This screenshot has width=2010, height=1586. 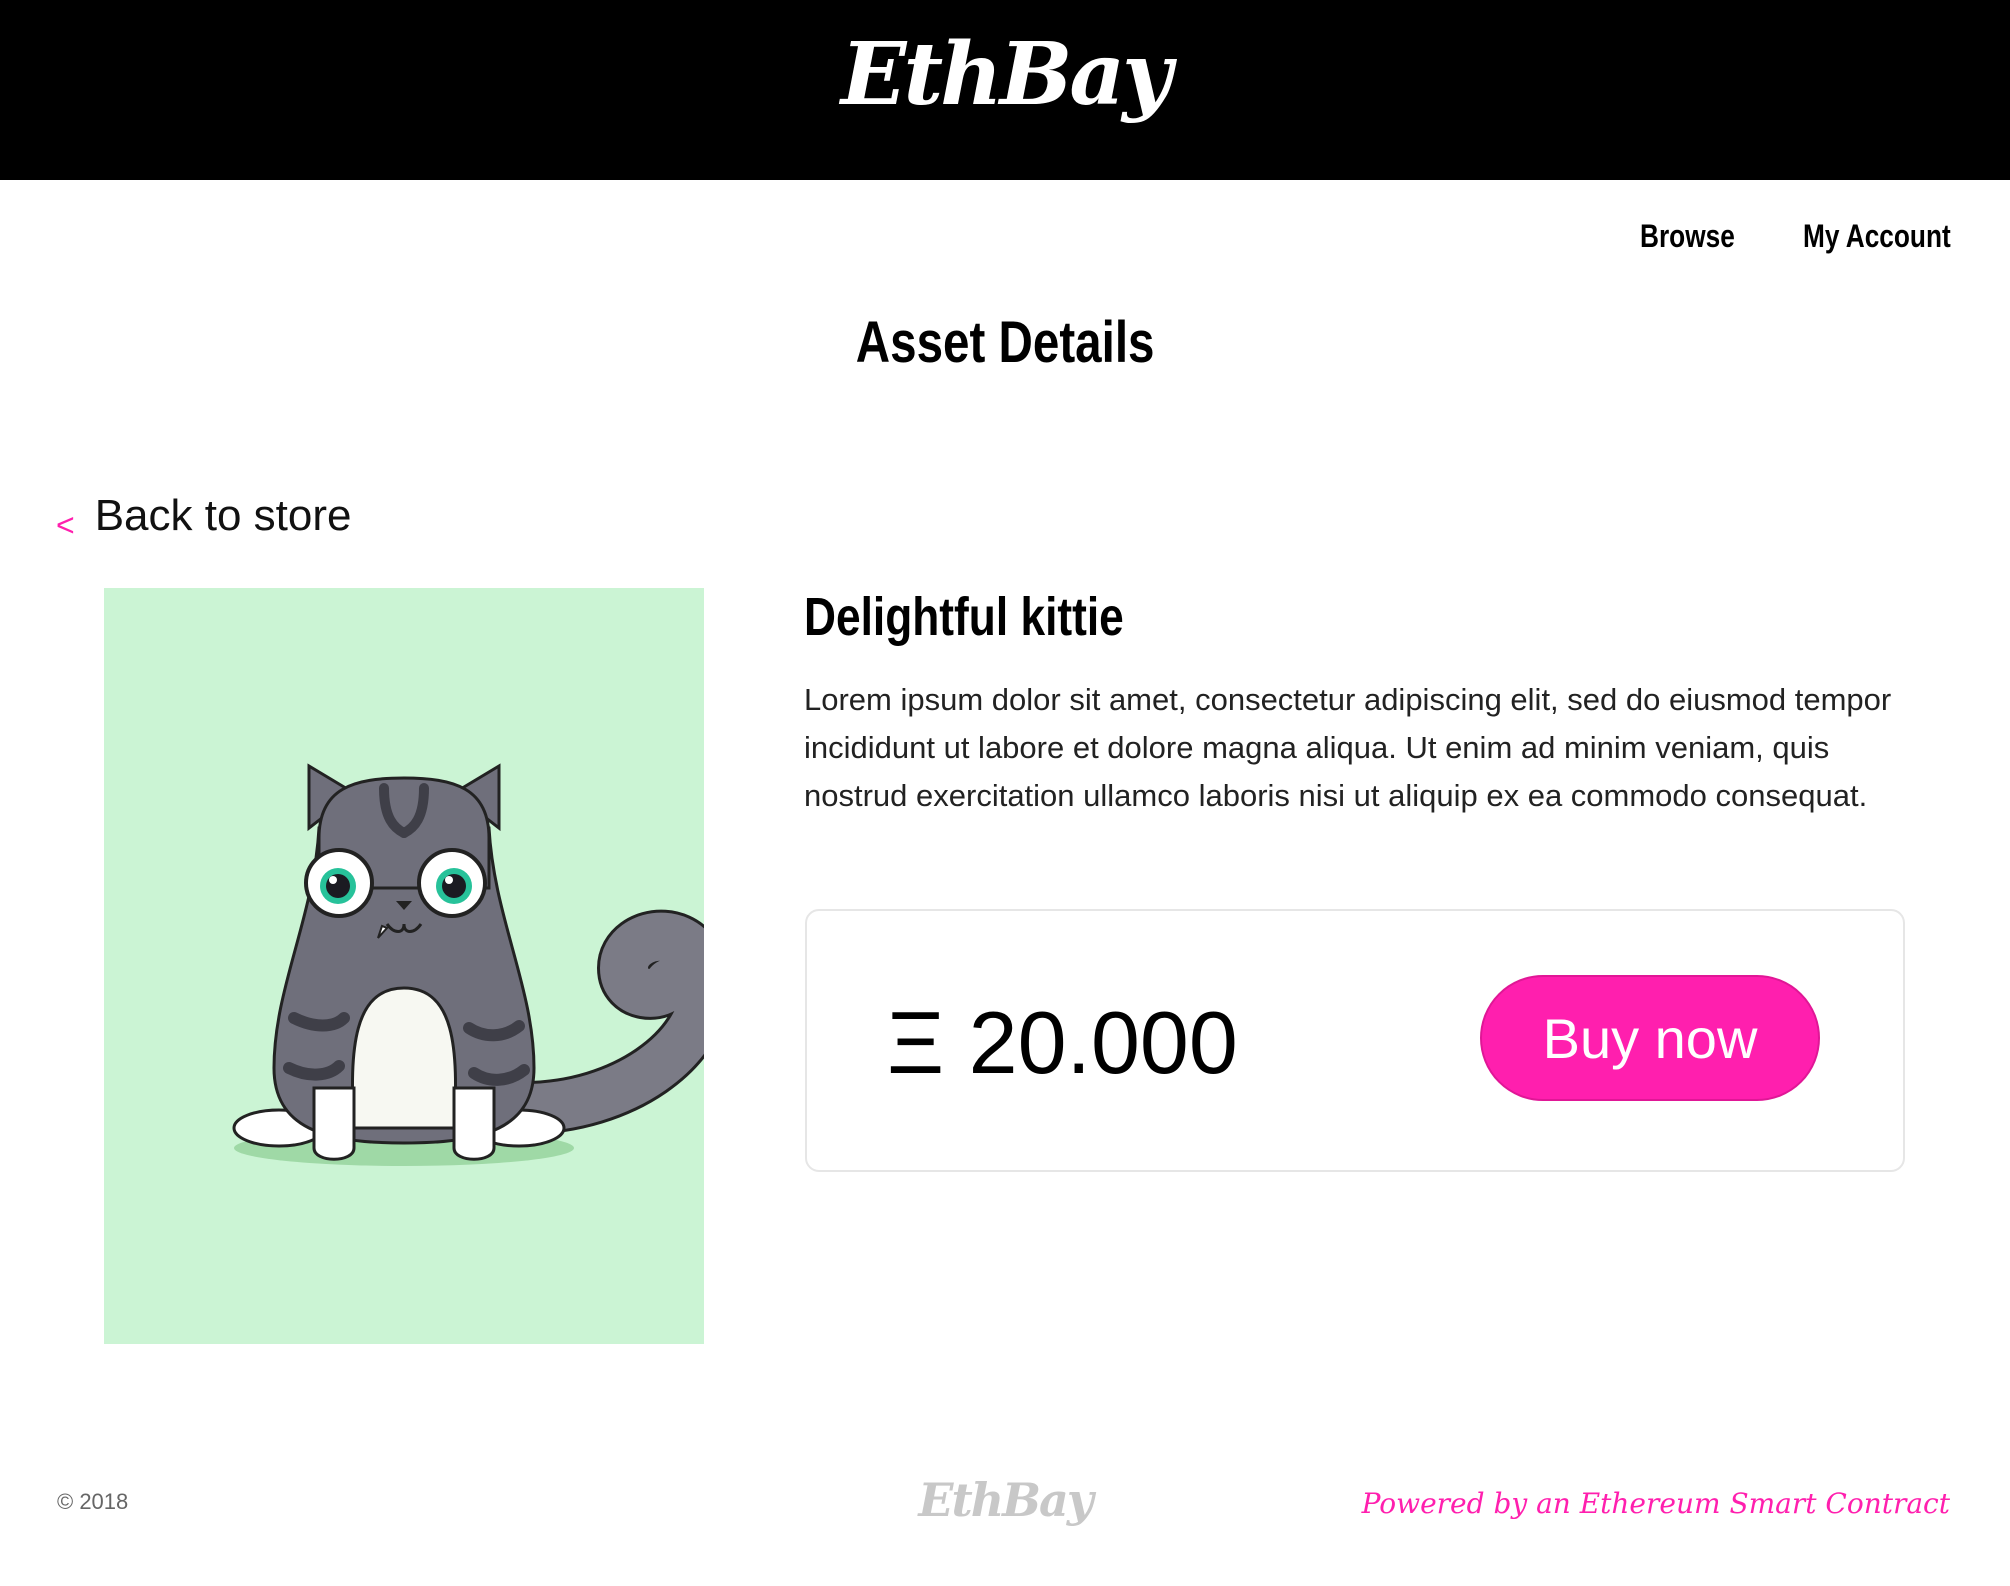 I want to click on back-to-store-link: < Back to store, so click(x=203, y=517).